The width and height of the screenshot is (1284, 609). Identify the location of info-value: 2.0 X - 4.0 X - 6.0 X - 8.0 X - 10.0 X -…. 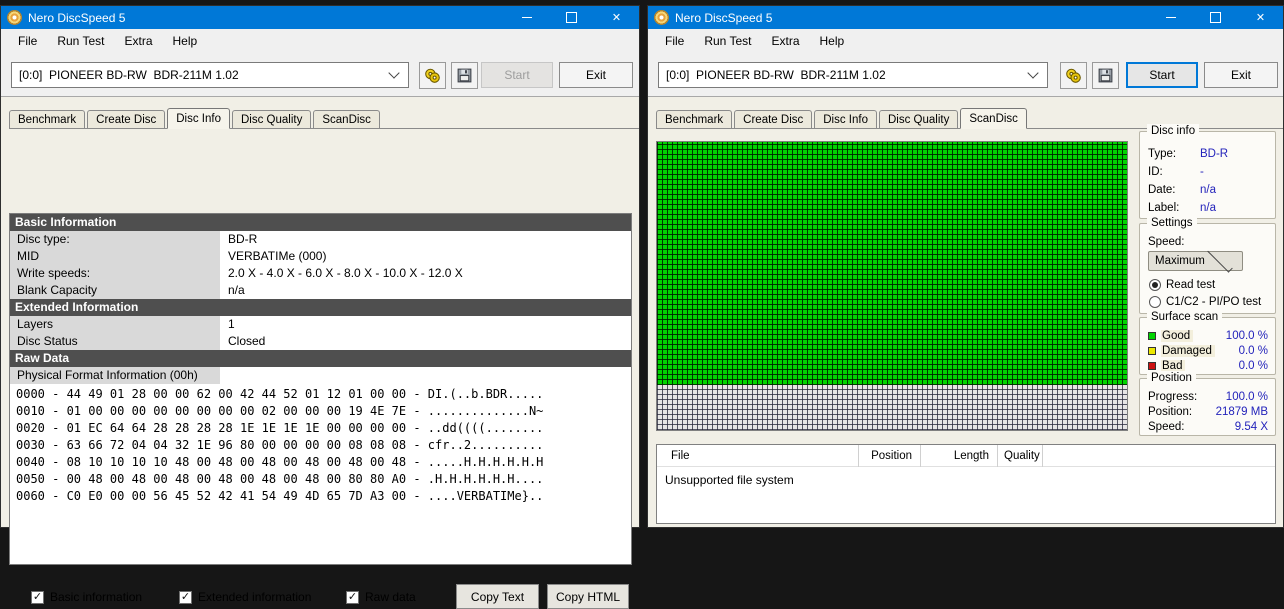
(345, 273).